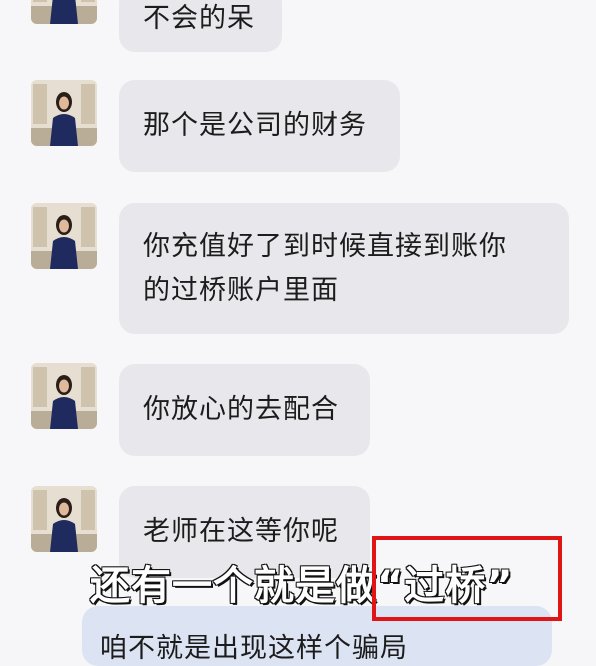 The image size is (596, 666). Describe the element at coordinates (244, 410) in the screenshot. I see `message-bubble: 你放心的去配合` at that location.